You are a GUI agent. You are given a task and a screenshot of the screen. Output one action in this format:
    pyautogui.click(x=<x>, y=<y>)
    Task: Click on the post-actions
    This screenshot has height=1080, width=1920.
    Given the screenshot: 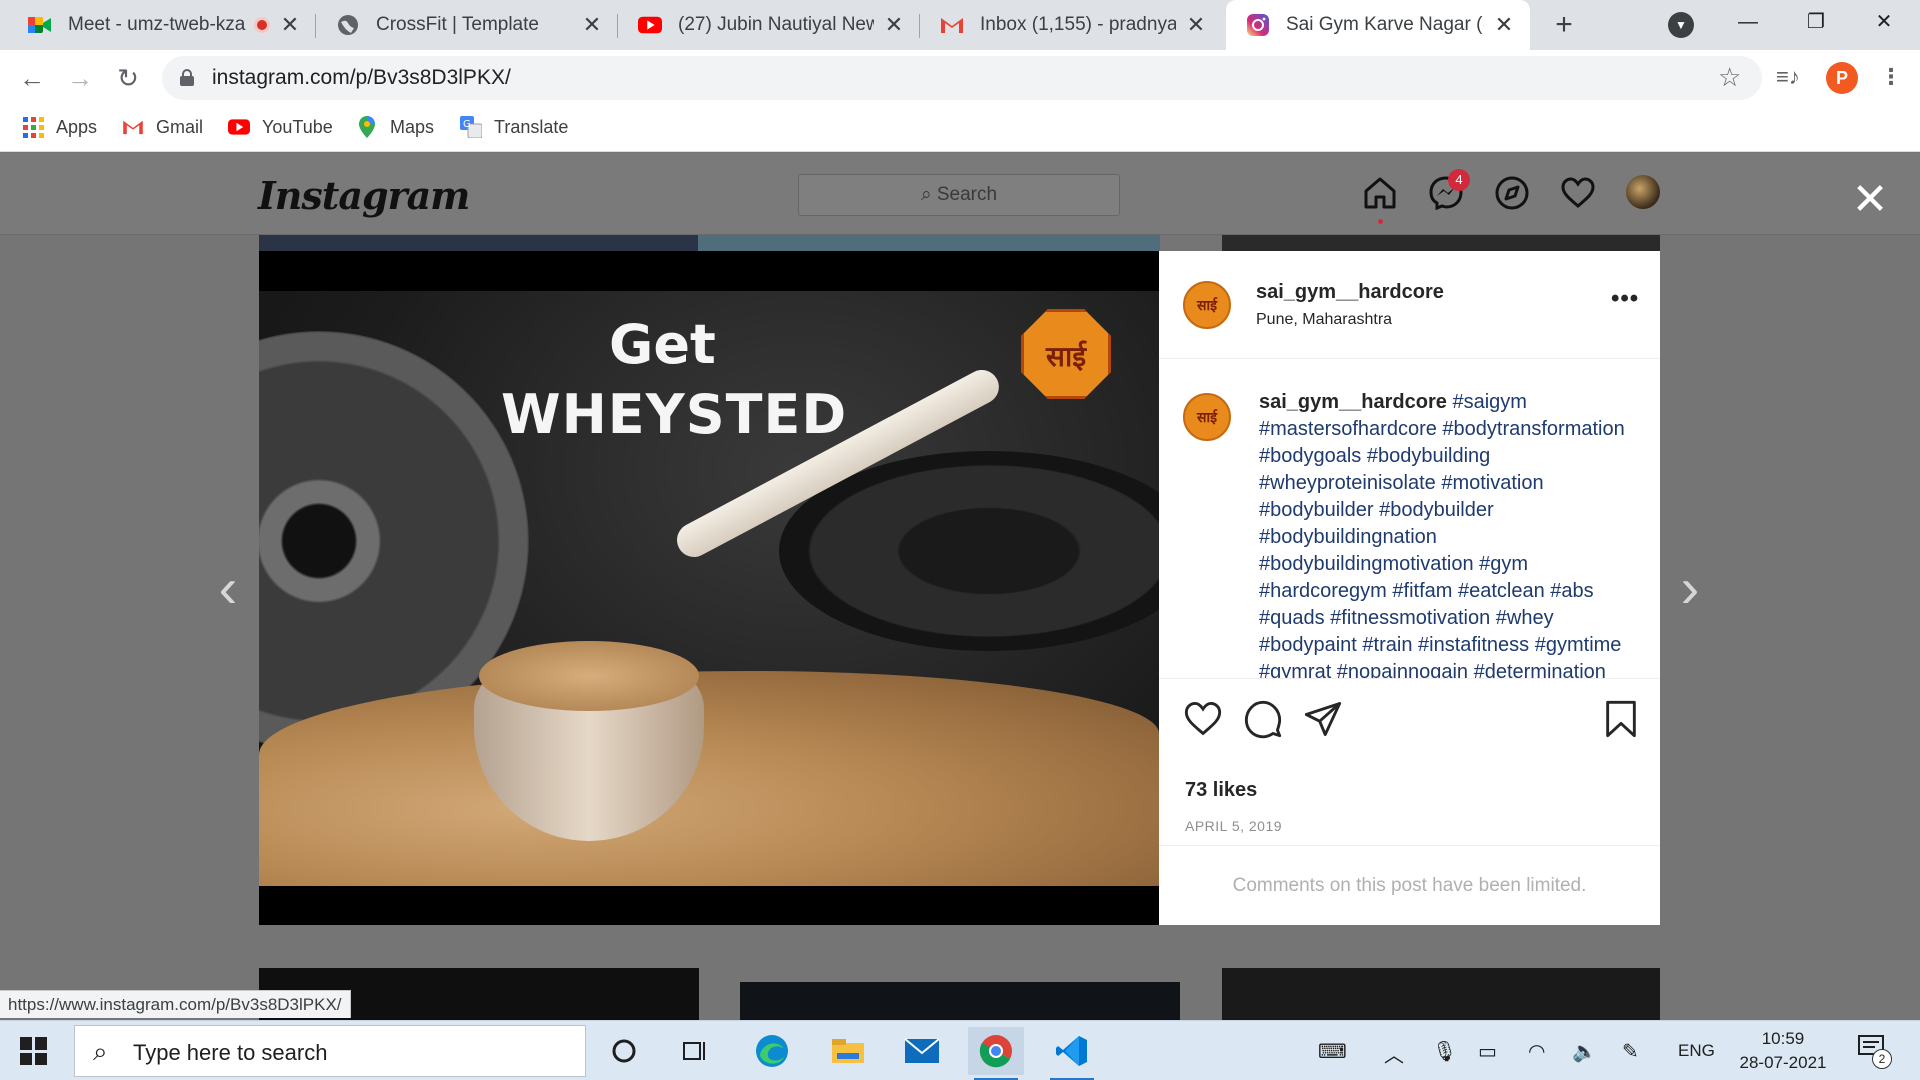 What is the action you would take?
    pyautogui.click(x=1409, y=724)
    